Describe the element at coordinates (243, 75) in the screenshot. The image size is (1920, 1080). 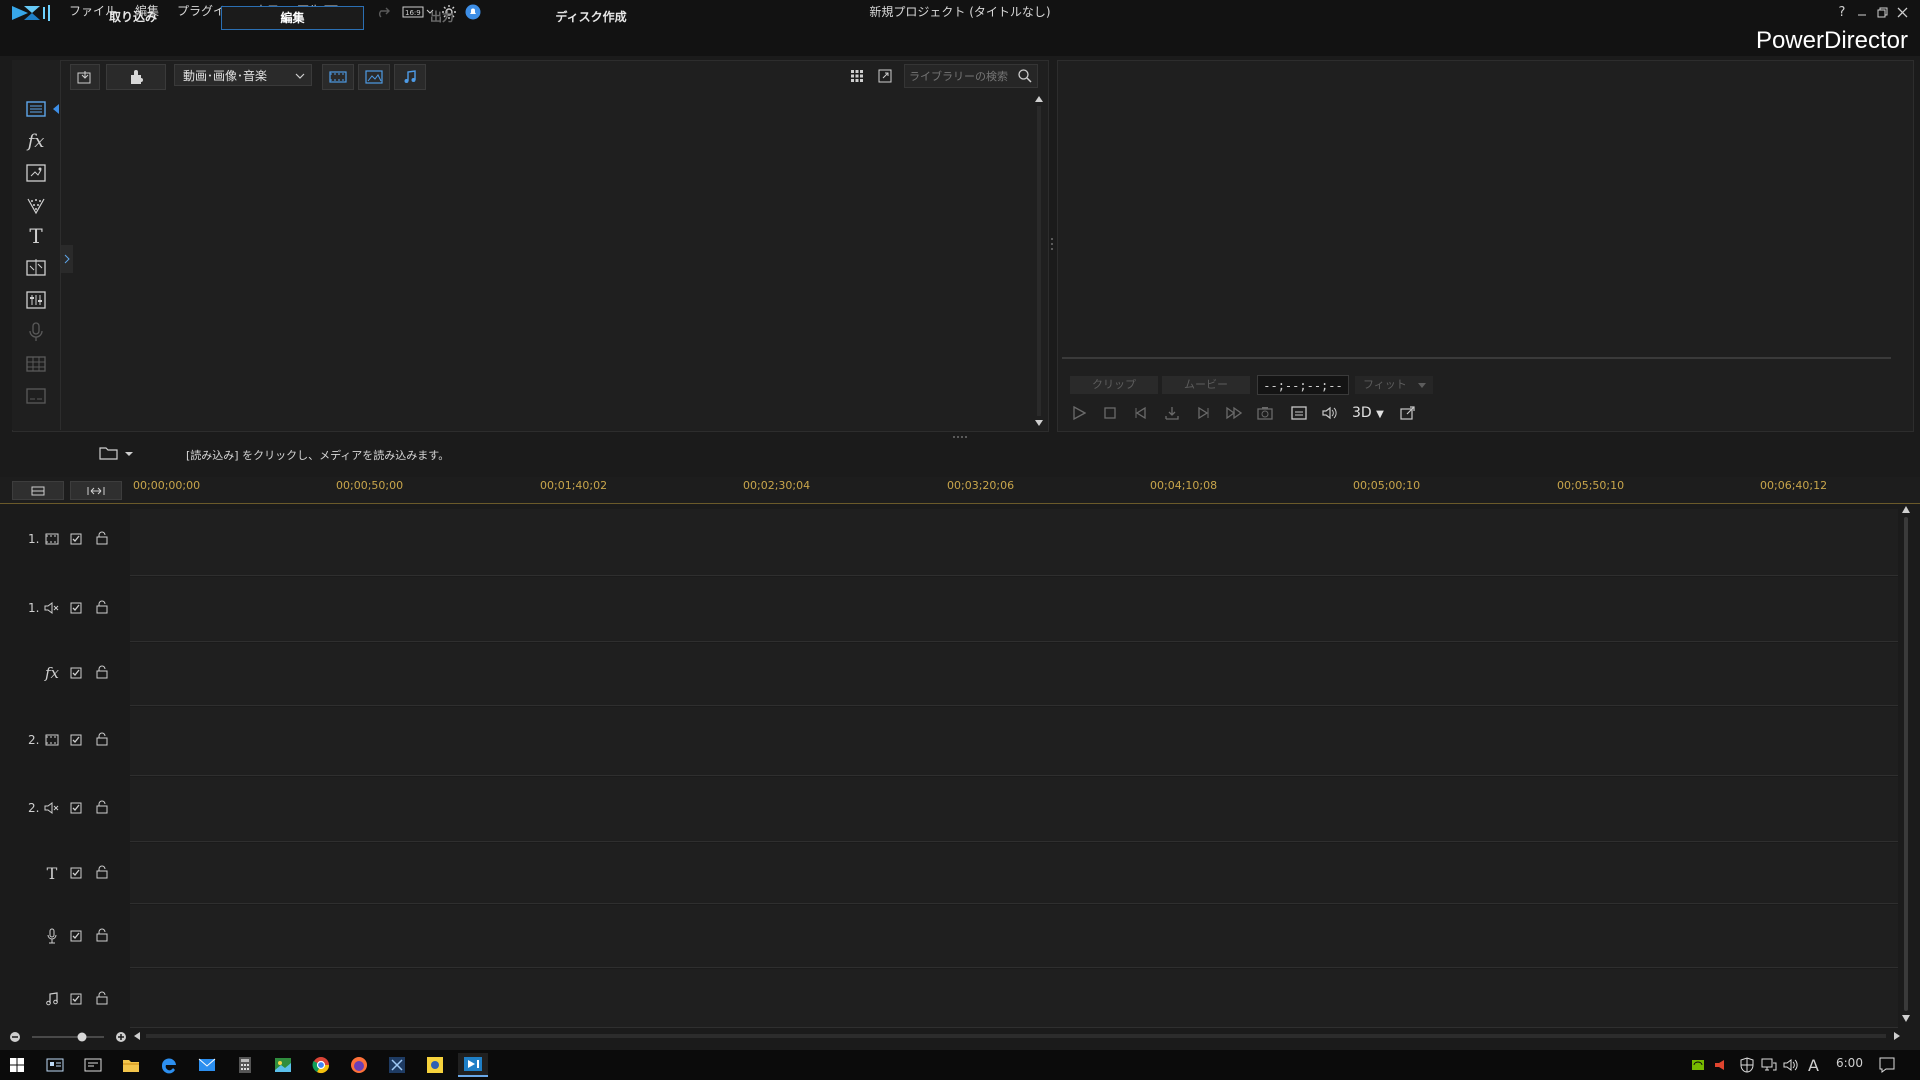
I see `media-filter-dropdown: 動画･画像･音楽` at that location.